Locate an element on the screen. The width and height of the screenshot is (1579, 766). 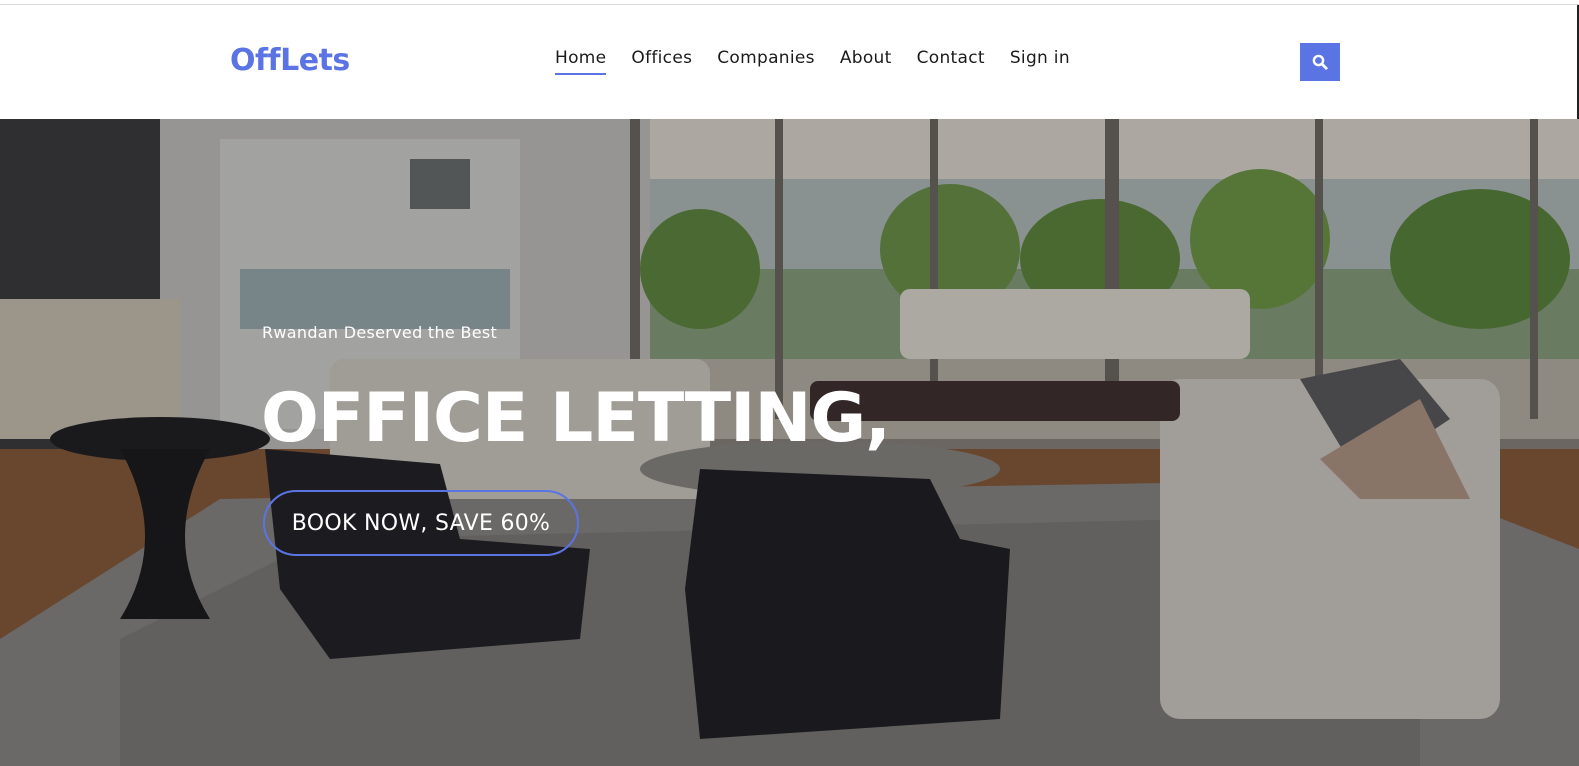
nav-item-contact: Contact is located at coordinates (951, 60).